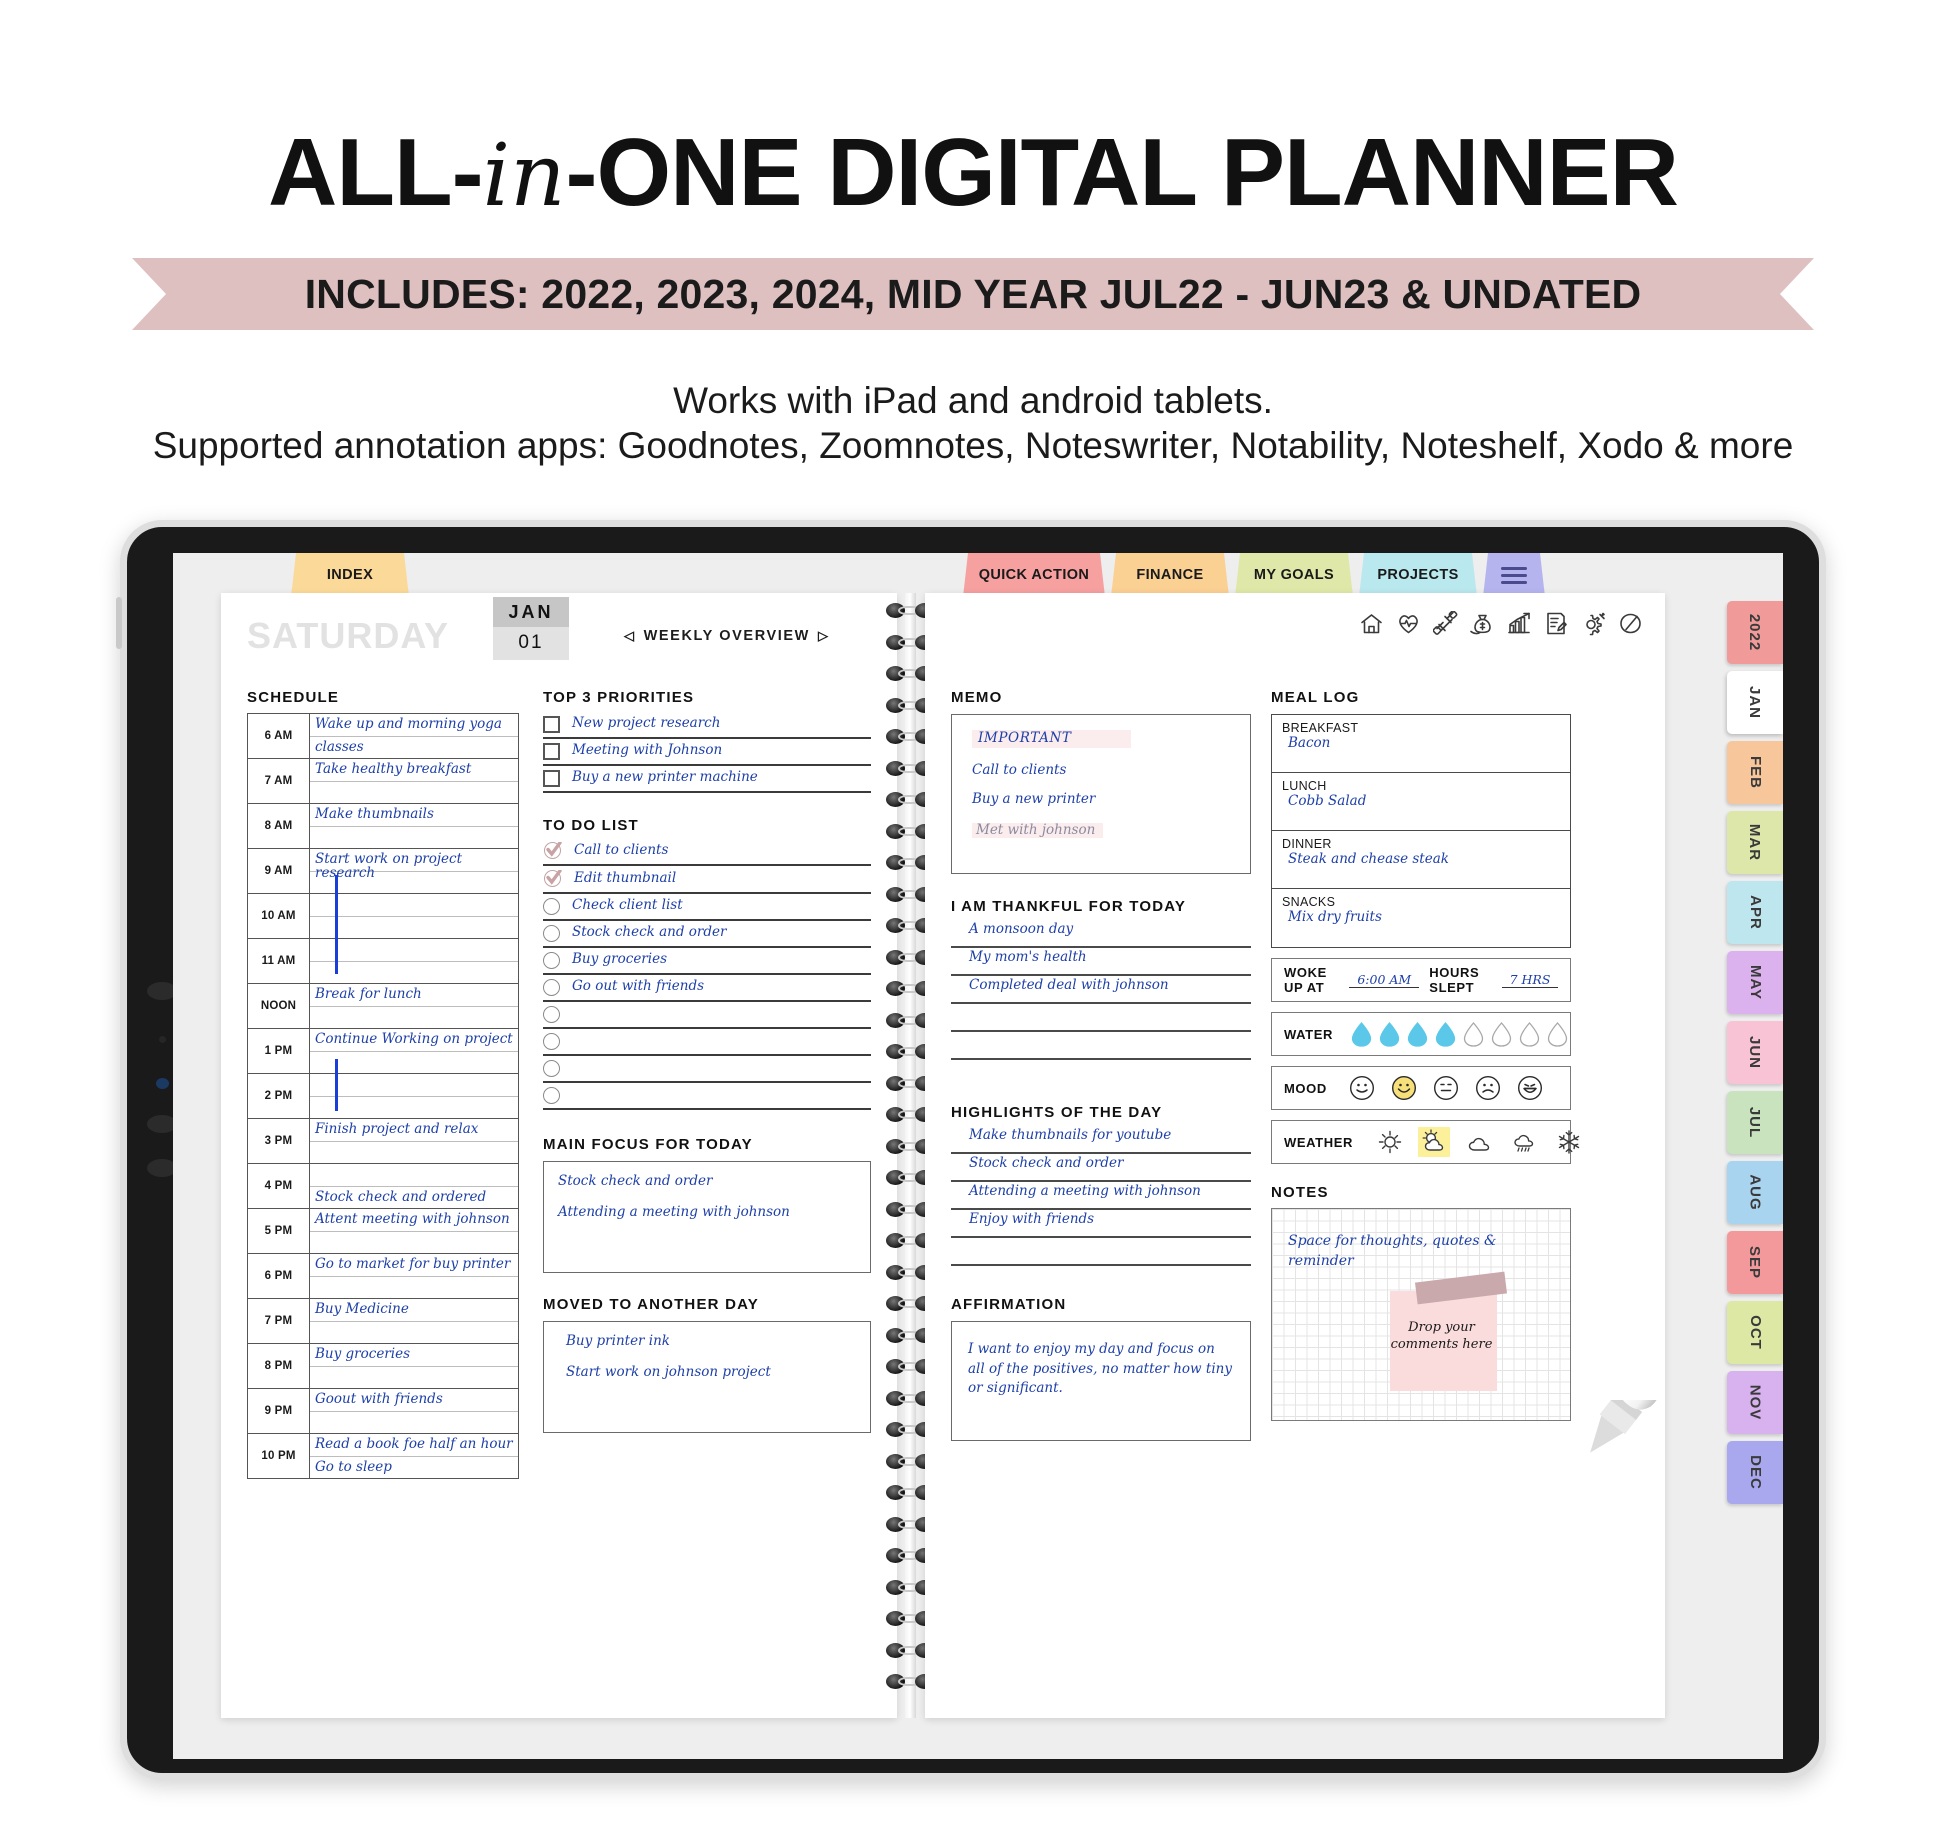 The height and width of the screenshot is (1841, 1946). Describe the element at coordinates (1101, 1168) in the screenshot. I see `highlight-row: Stock check and order` at that location.